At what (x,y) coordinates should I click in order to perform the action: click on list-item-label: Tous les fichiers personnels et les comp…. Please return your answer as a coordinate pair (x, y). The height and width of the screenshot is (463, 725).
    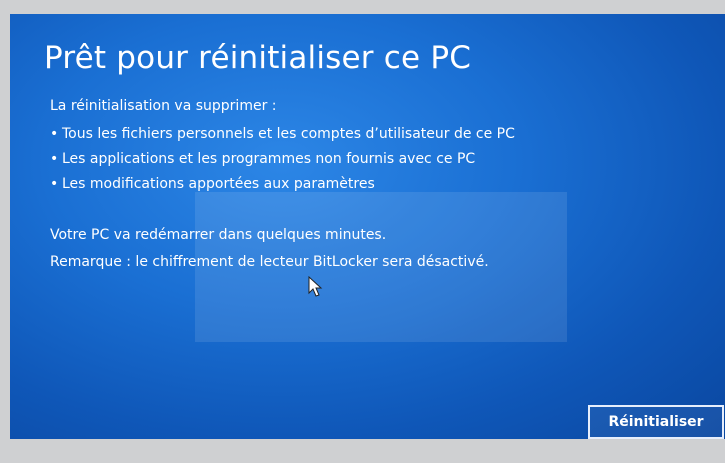
    Looking at the image, I should click on (288, 134).